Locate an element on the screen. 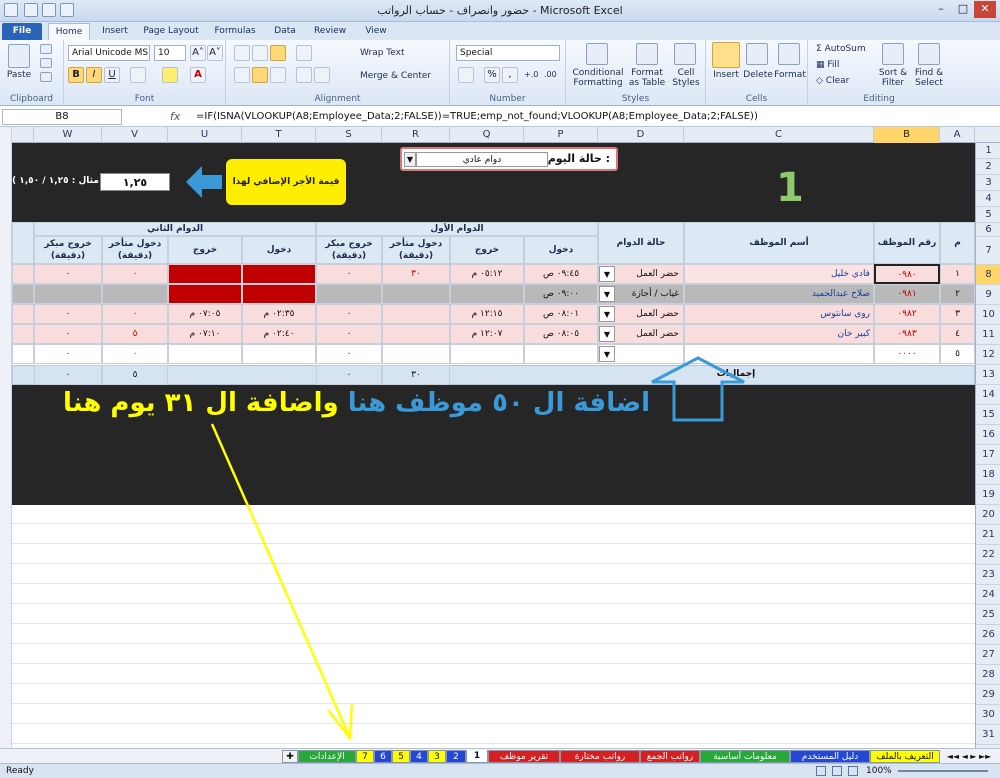 The width and height of the screenshot is (1000, 778). column-header-t: T is located at coordinates (279, 135).